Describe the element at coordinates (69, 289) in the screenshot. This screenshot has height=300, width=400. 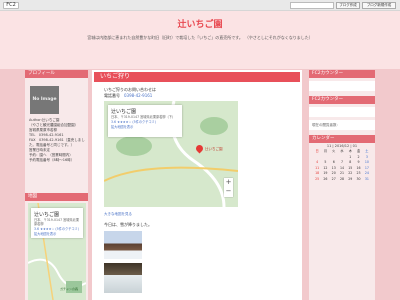
I see `map-place-label: ガチャンの森` at that location.